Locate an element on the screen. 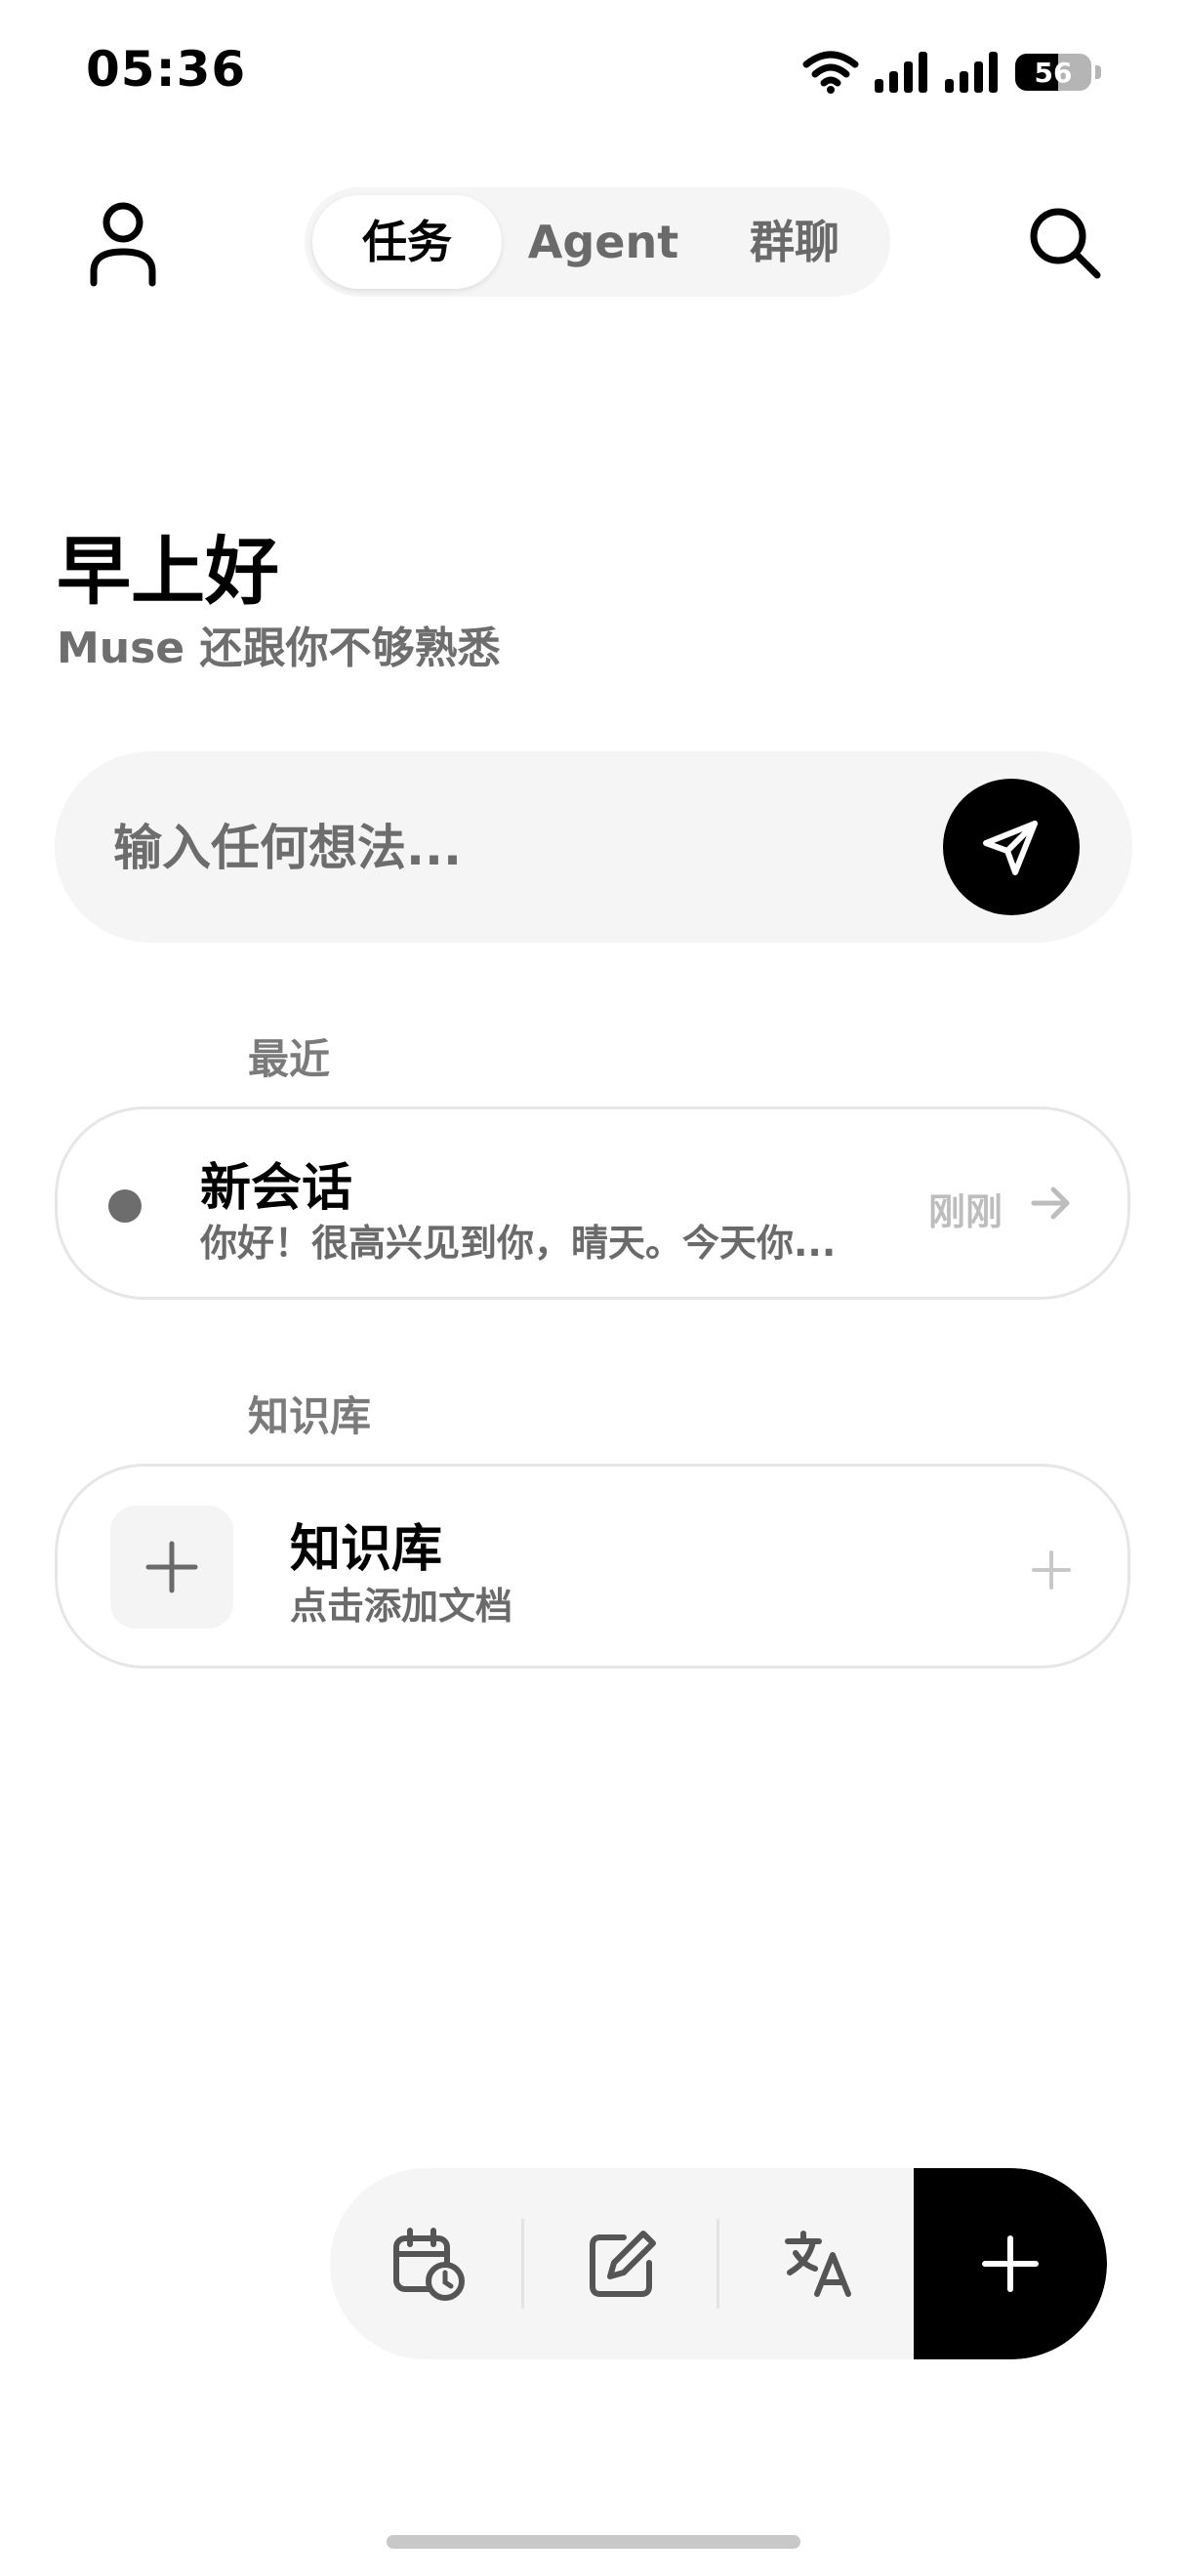  profile-button is located at coordinates (123, 243).